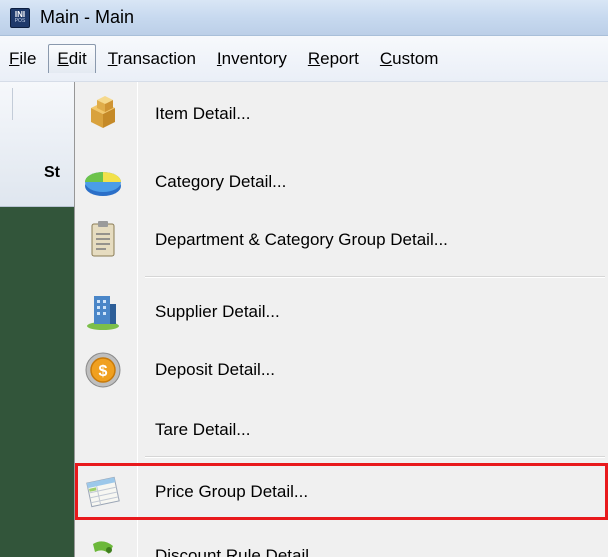  What do you see at coordinates (12, 104) in the screenshot?
I see `toolbar-separator` at bounding box center [12, 104].